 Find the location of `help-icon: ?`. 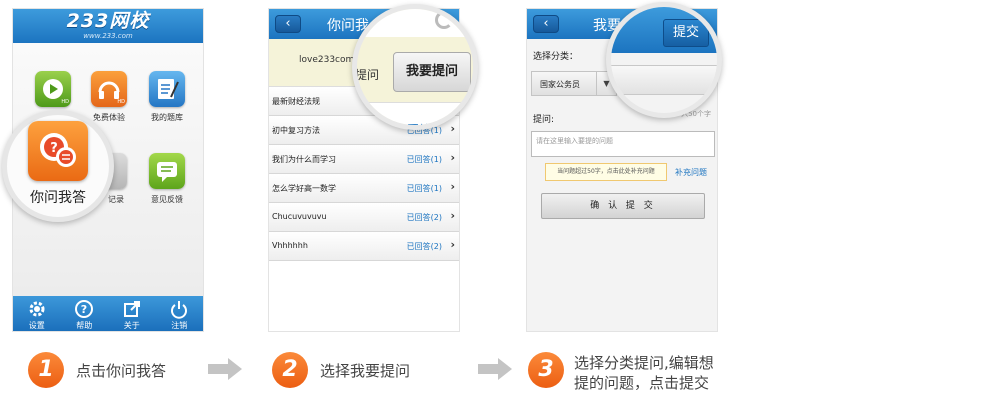

help-icon: ? is located at coordinates (84, 309).